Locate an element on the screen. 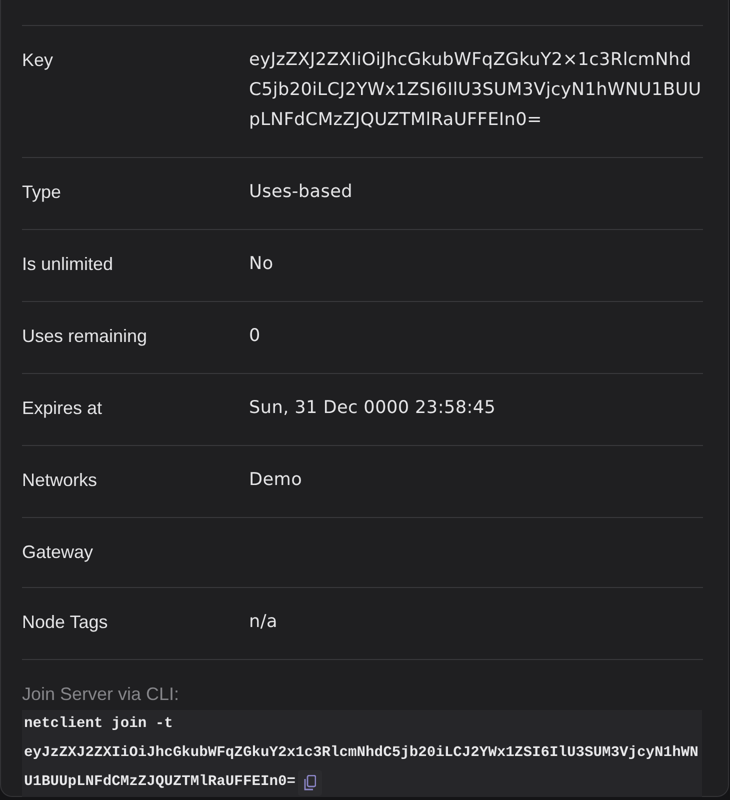 Image resolution: width=730 pixels, height=800 pixels. field-label: Gateway is located at coordinates (58, 552).